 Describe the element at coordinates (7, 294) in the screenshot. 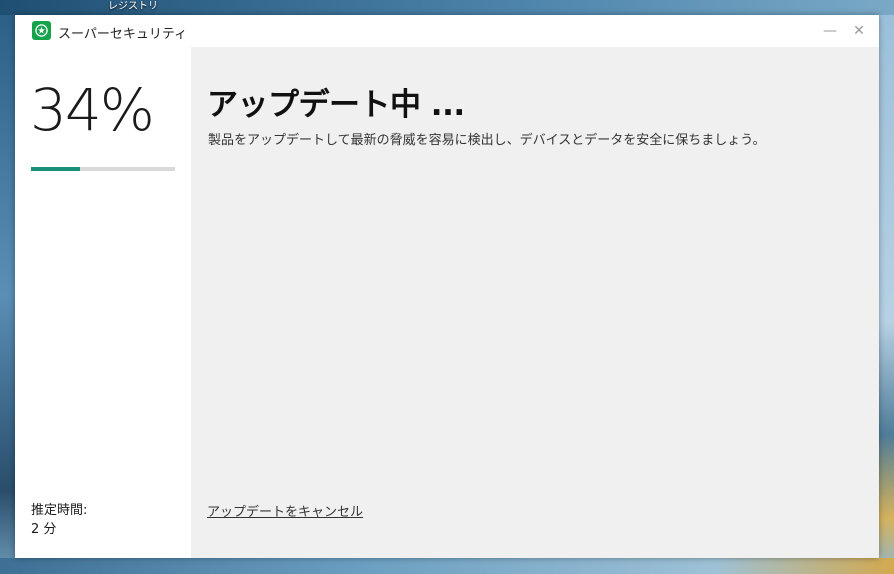

I see `desktop-background-left` at that location.